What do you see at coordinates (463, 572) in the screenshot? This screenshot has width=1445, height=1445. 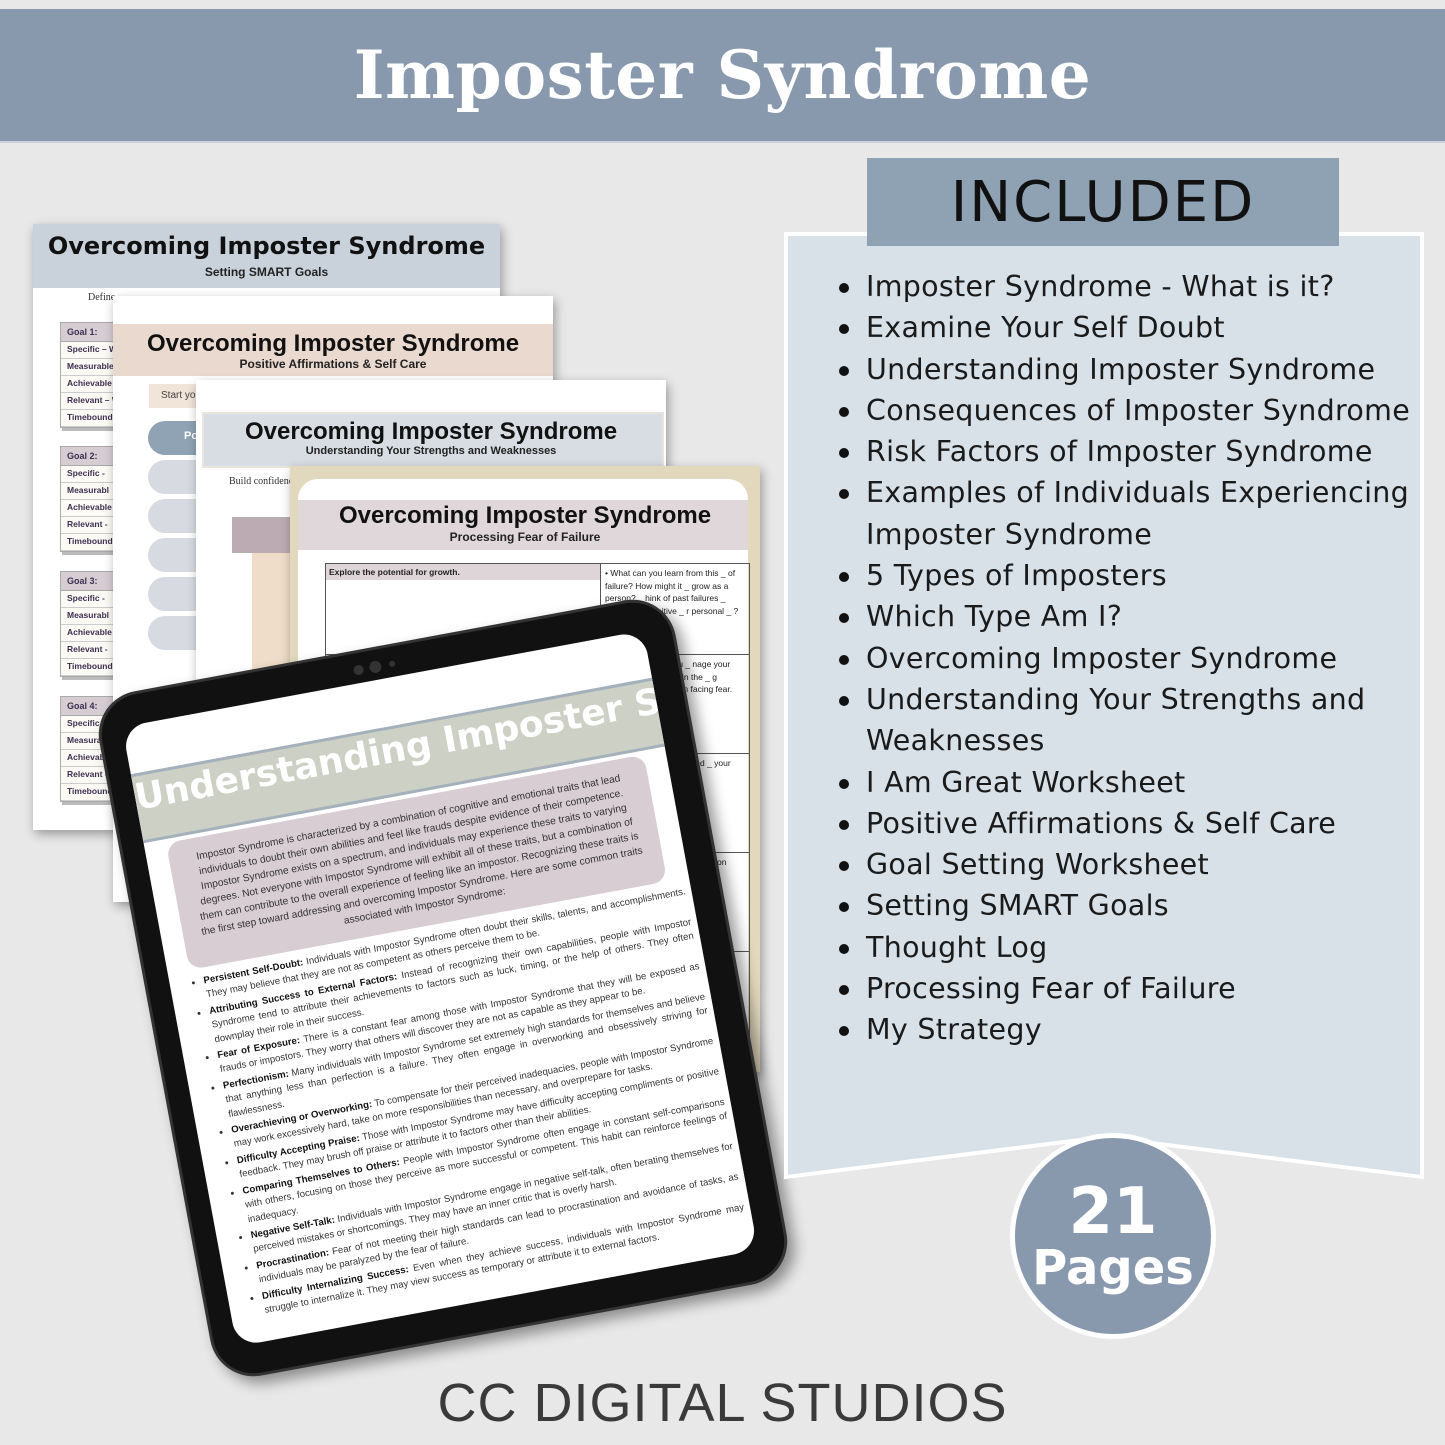 I see `table-label: Explore the potential for growth.` at bounding box center [463, 572].